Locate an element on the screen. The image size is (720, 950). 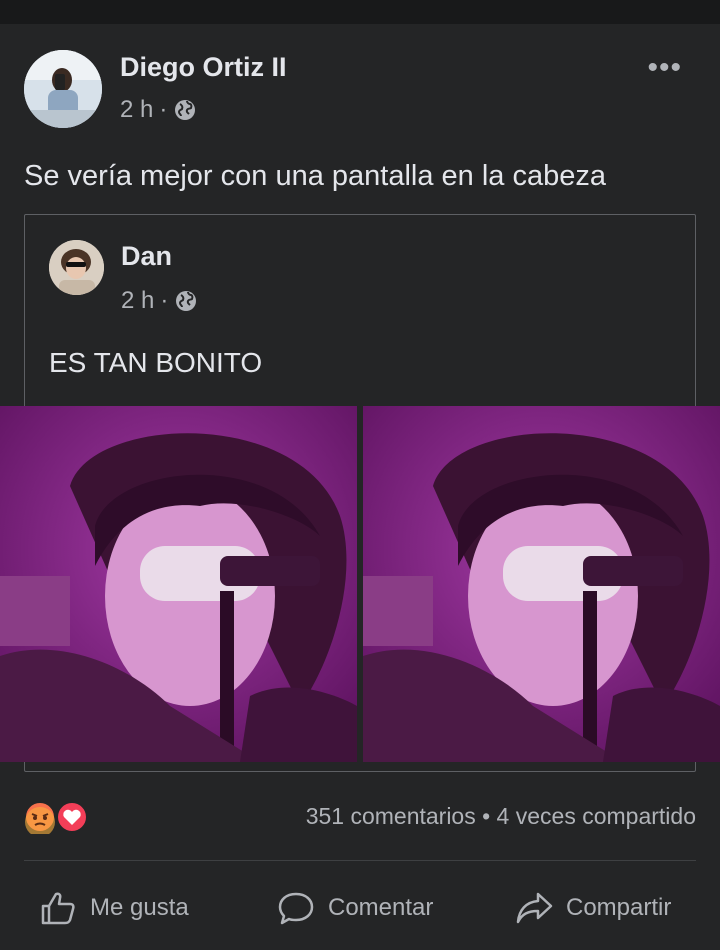
like-button: Me gusta is located at coordinates (113, 908).